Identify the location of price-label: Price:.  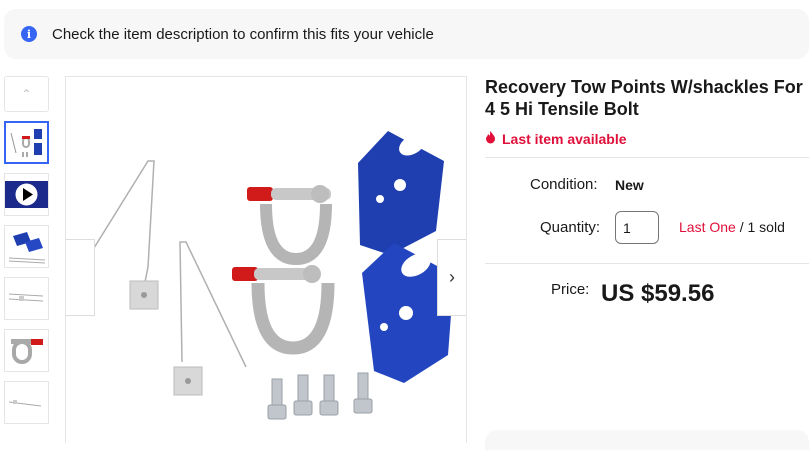
(570, 289).